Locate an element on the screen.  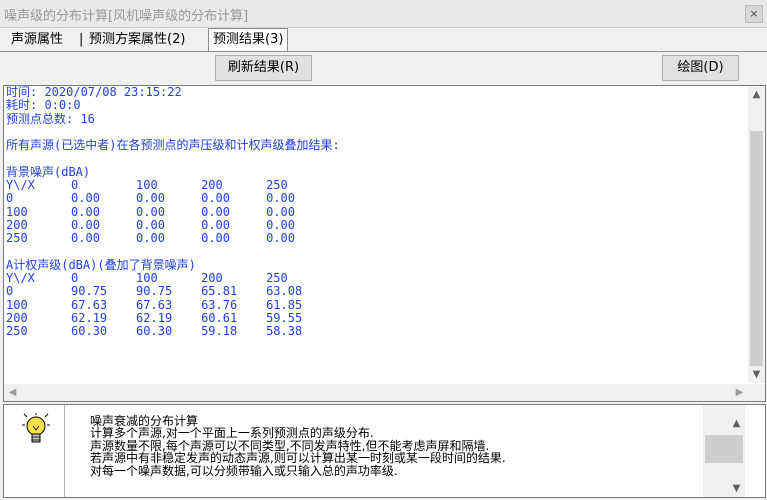
scroll-thumb is located at coordinates (756, 248).